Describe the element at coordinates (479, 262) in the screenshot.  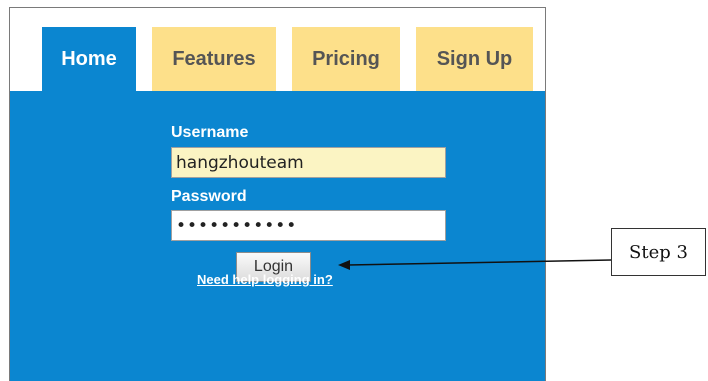
I see `arrow-line` at that location.